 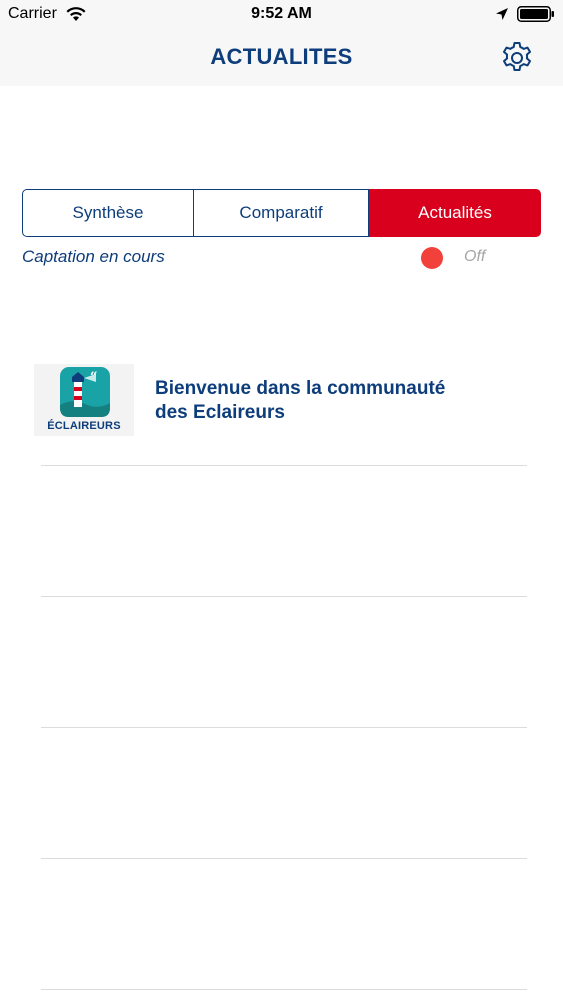 I want to click on status-right, so click(x=525, y=14).